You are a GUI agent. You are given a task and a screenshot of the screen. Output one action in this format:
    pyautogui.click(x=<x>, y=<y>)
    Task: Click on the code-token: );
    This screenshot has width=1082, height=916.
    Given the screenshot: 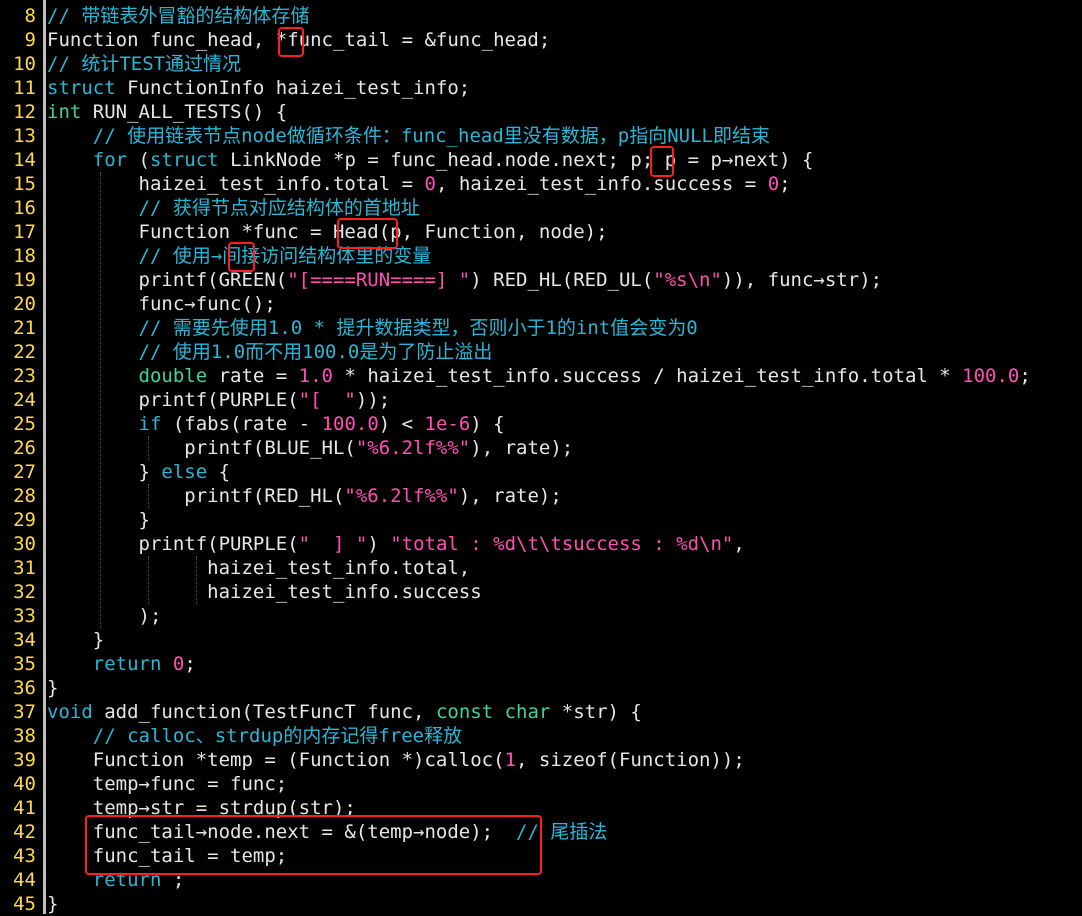 What is the action you would take?
    pyautogui.click(x=104, y=616)
    